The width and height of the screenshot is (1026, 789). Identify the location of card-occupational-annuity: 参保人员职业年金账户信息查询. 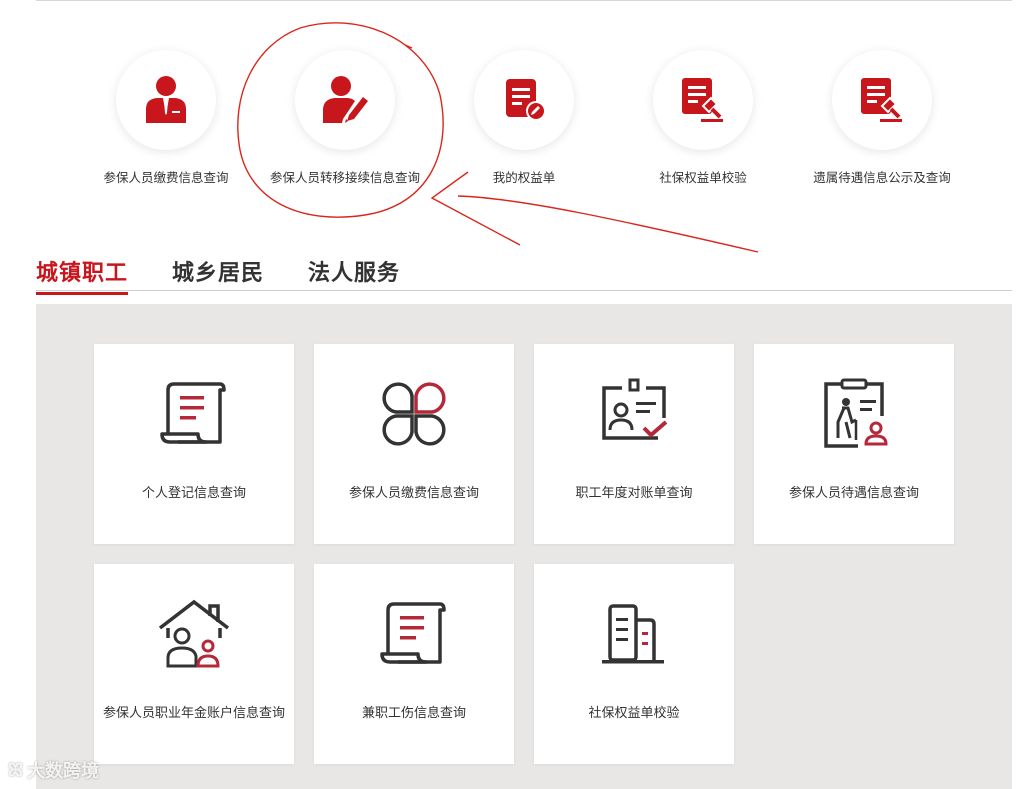
(194, 664).